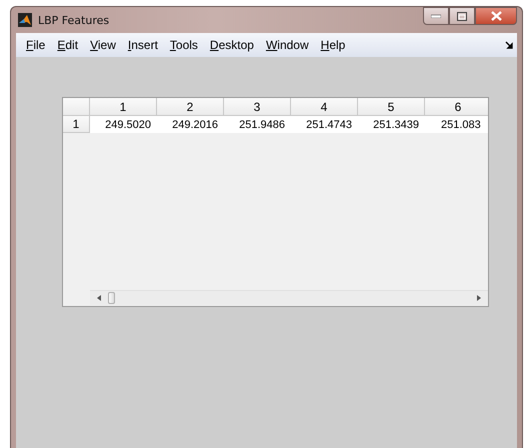 This screenshot has height=448, width=527. I want to click on corner-header, so click(76, 107).